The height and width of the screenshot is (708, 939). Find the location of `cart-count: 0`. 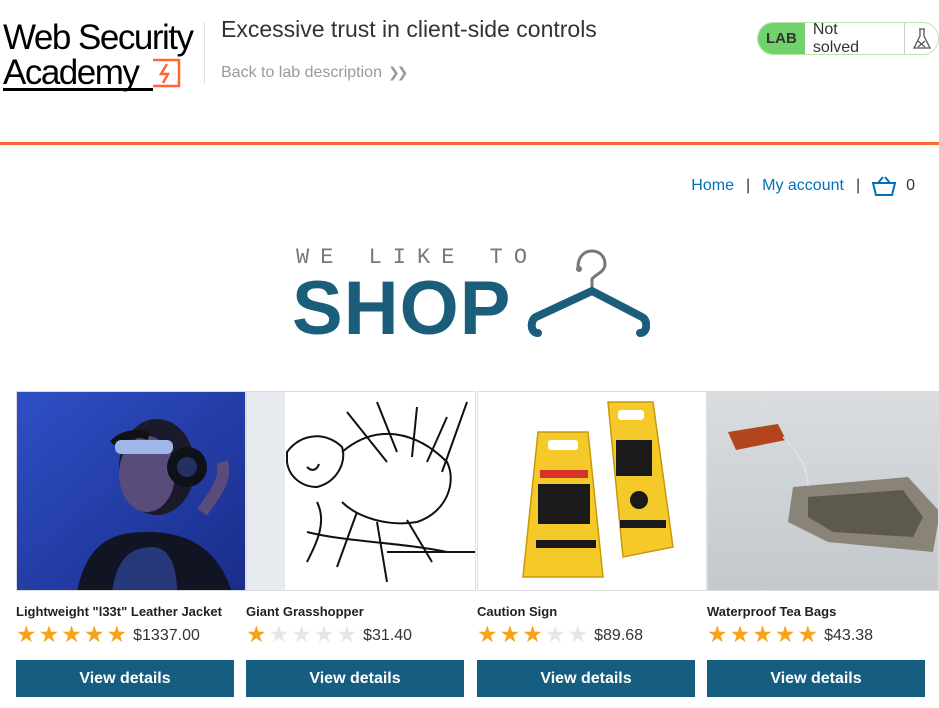

cart-count: 0 is located at coordinates (910, 185).